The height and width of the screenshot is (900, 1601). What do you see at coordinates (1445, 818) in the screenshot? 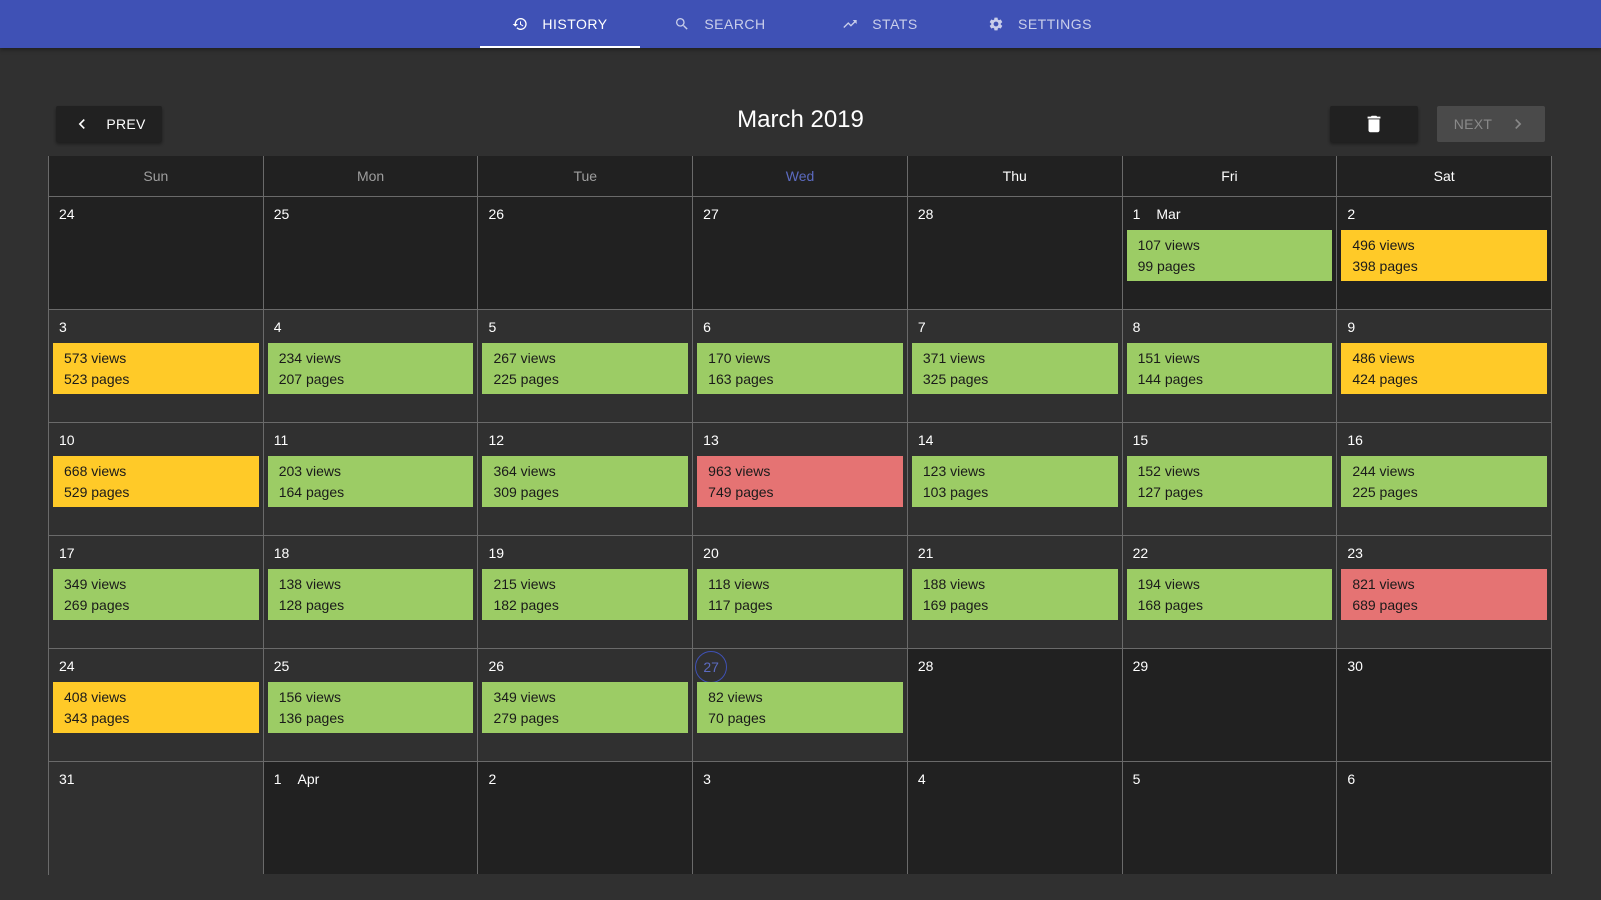
I see `calendar-day: 6` at bounding box center [1445, 818].